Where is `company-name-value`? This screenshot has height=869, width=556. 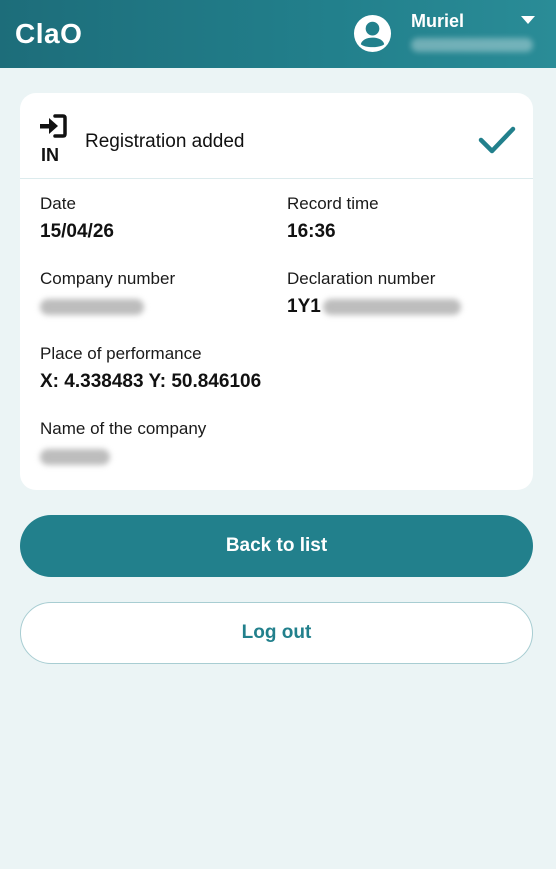 company-name-value is located at coordinates (75, 457).